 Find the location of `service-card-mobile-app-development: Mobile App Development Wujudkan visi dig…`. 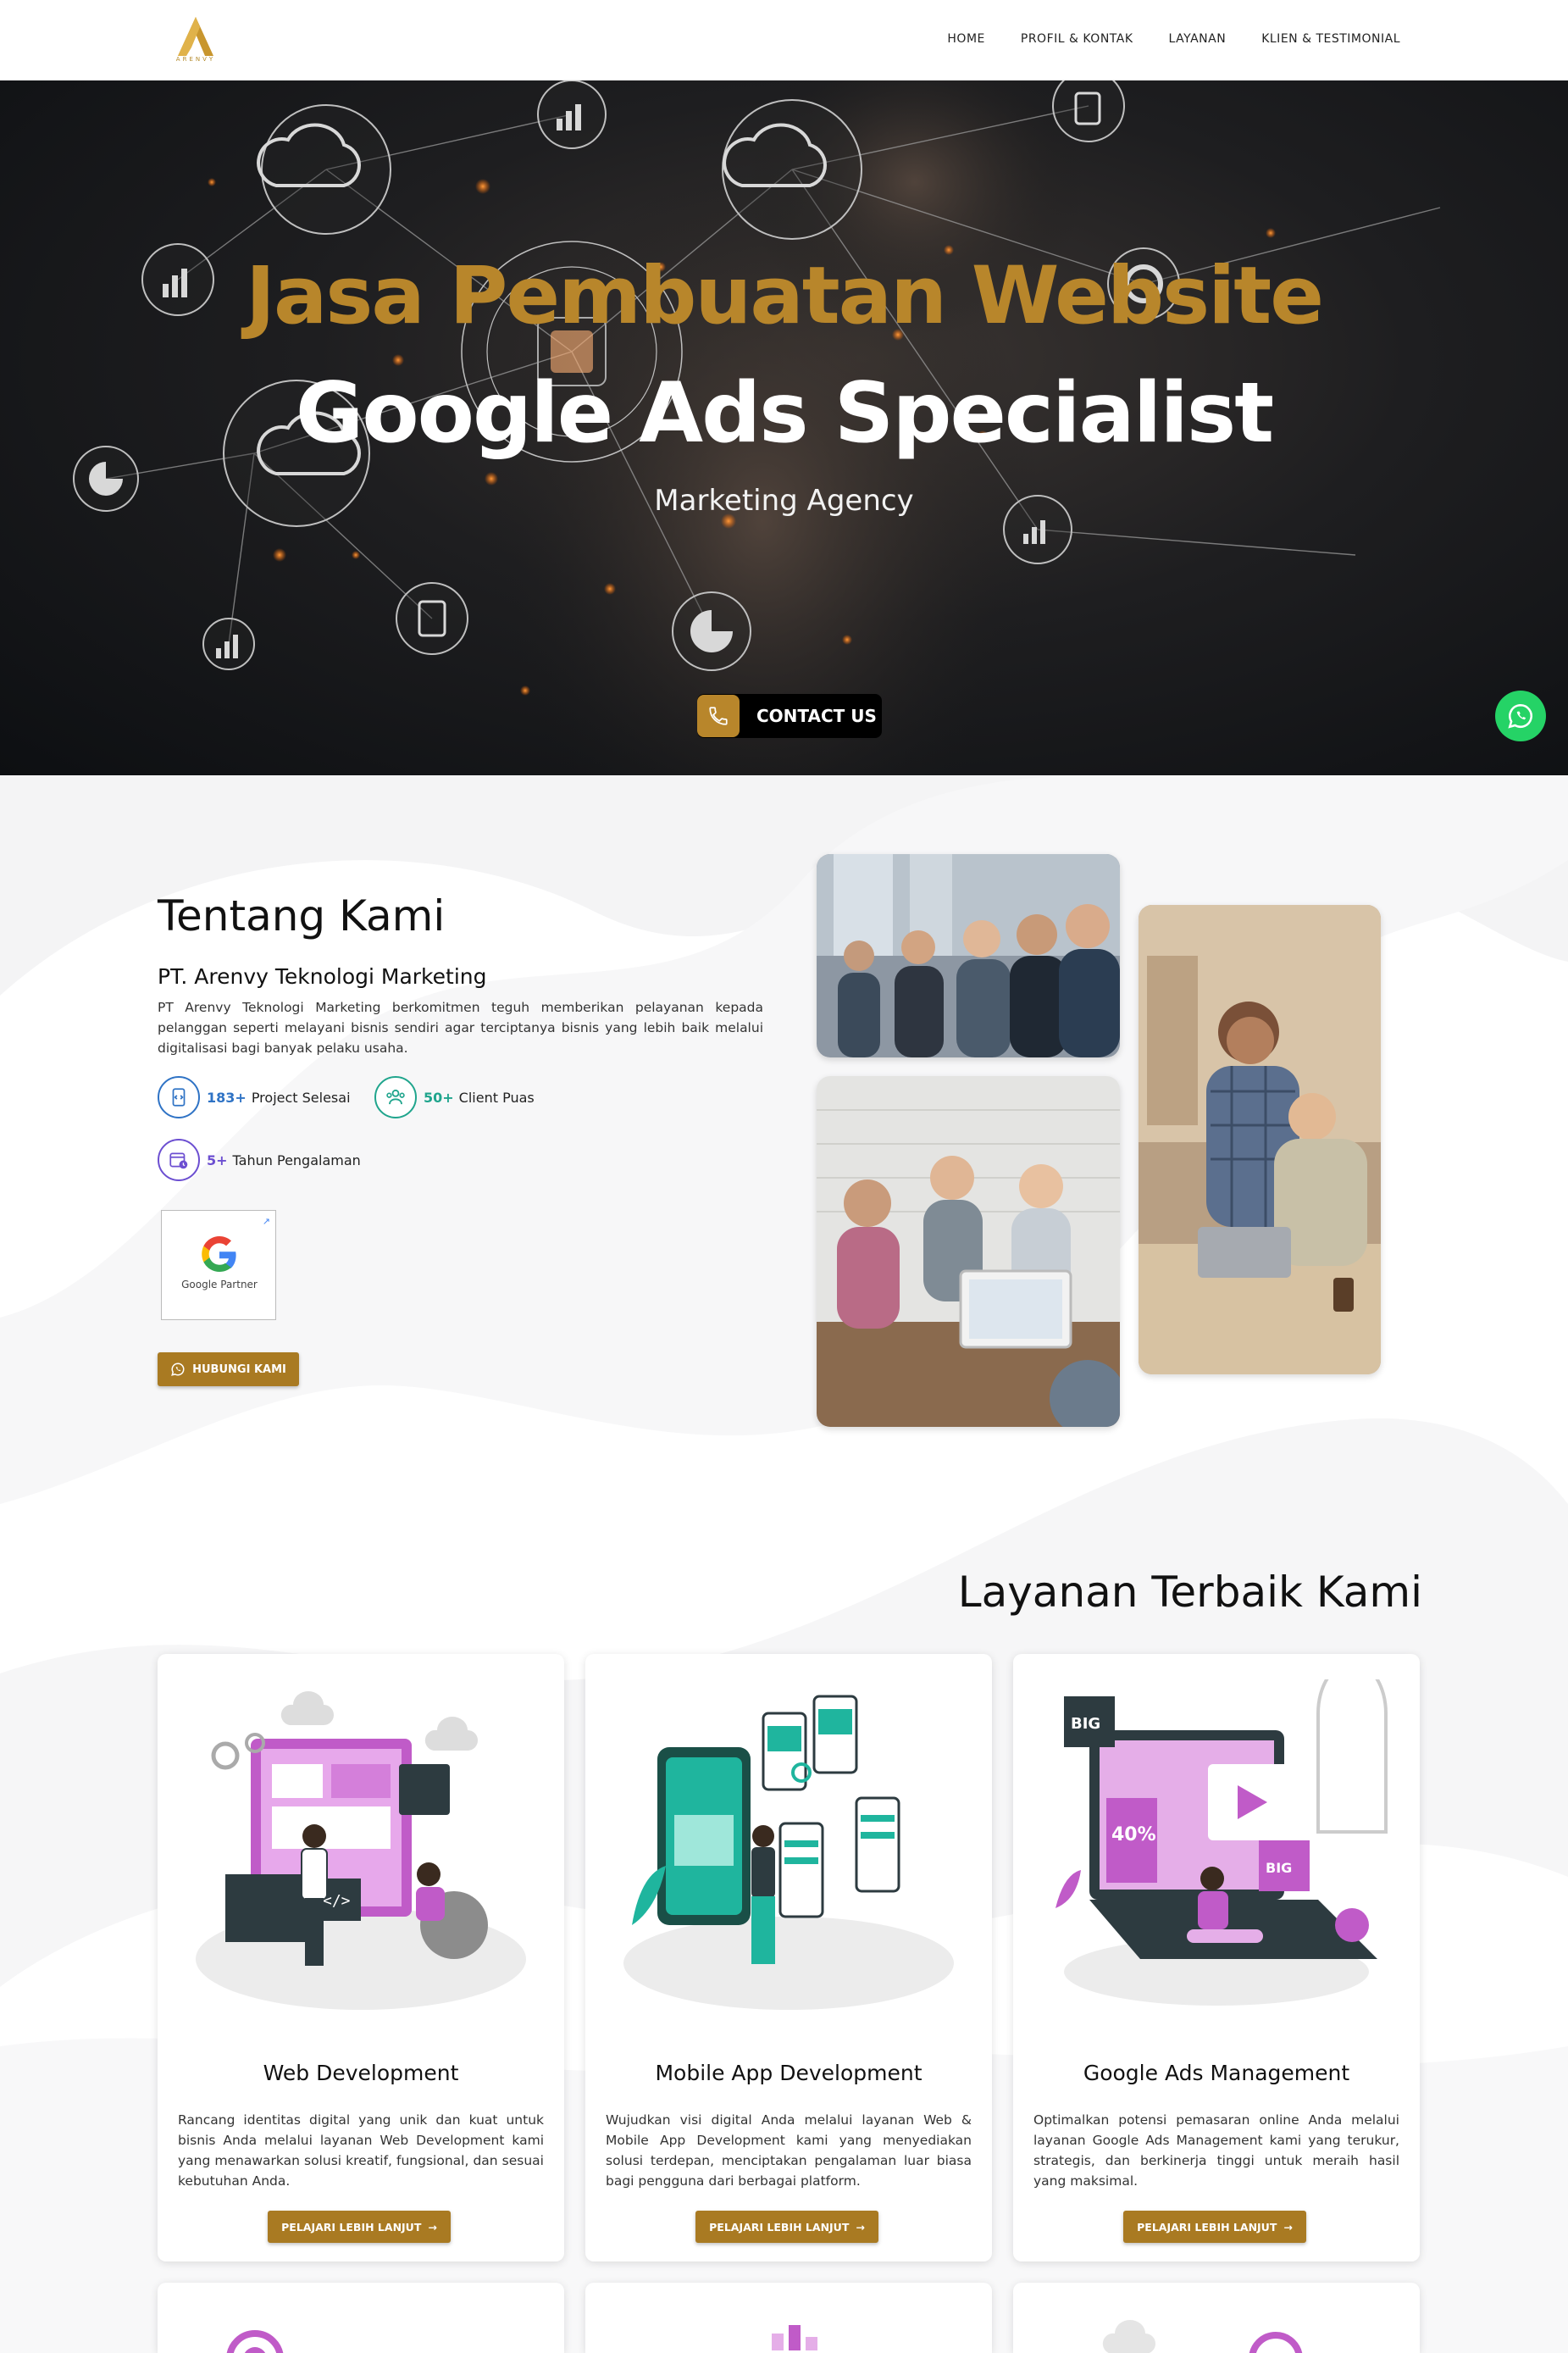

service-card-mobile-app-development: Mobile App Development Wujudkan visi dig… is located at coordinates (788, 1957).